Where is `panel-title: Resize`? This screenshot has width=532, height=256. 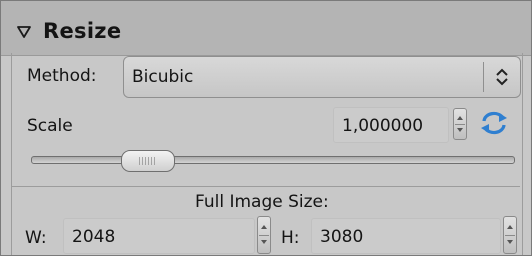 panel-title: Resize is located at coordinates (82, 31).